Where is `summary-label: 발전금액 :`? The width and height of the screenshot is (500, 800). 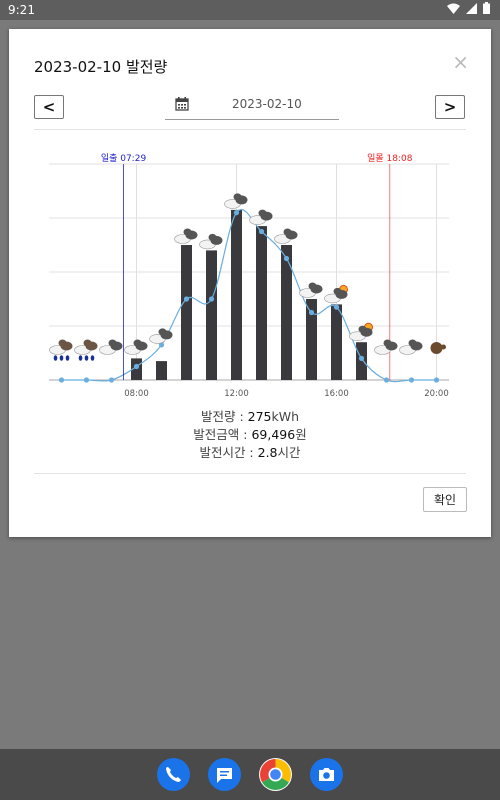
summary-label: 발전금액 : is located at coordinates (222, 434).